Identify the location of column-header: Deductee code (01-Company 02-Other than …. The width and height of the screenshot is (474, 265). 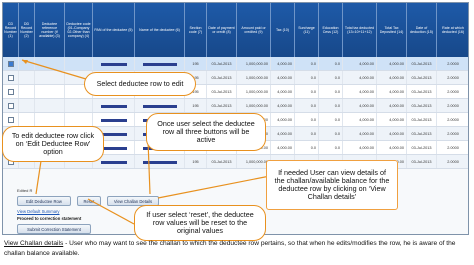
(79, 30).